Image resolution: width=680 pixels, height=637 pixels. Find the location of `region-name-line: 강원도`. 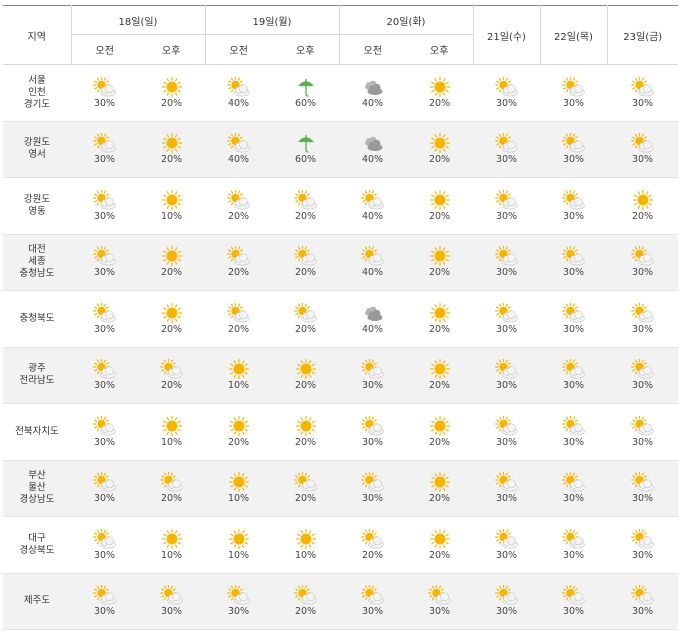

region-name-line: 강원도 is located at coordinates (37, 199).